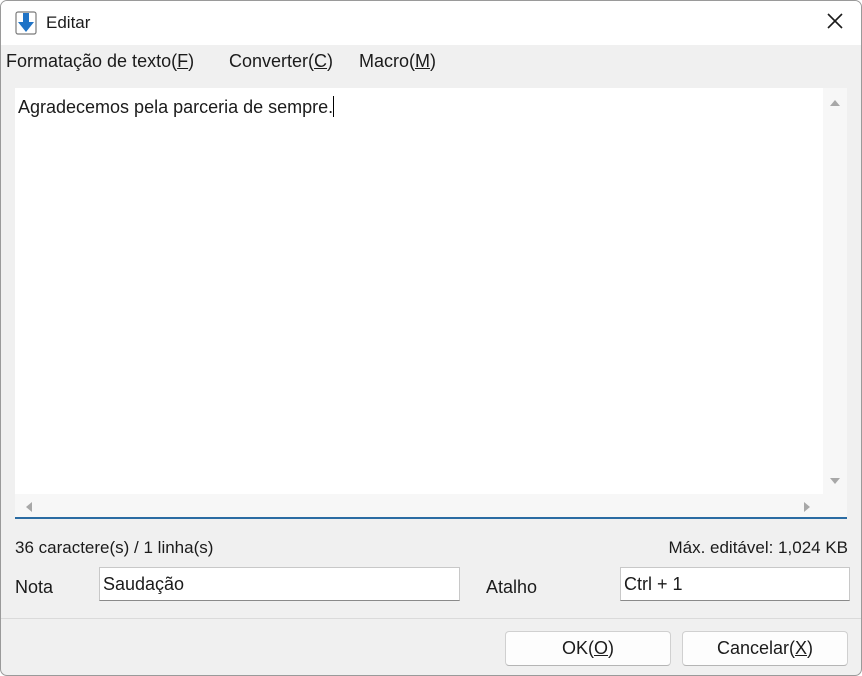 This screenshot has height=676, width=862. I want to click on cancel-button: Cancelar(X), so click(765, 648).